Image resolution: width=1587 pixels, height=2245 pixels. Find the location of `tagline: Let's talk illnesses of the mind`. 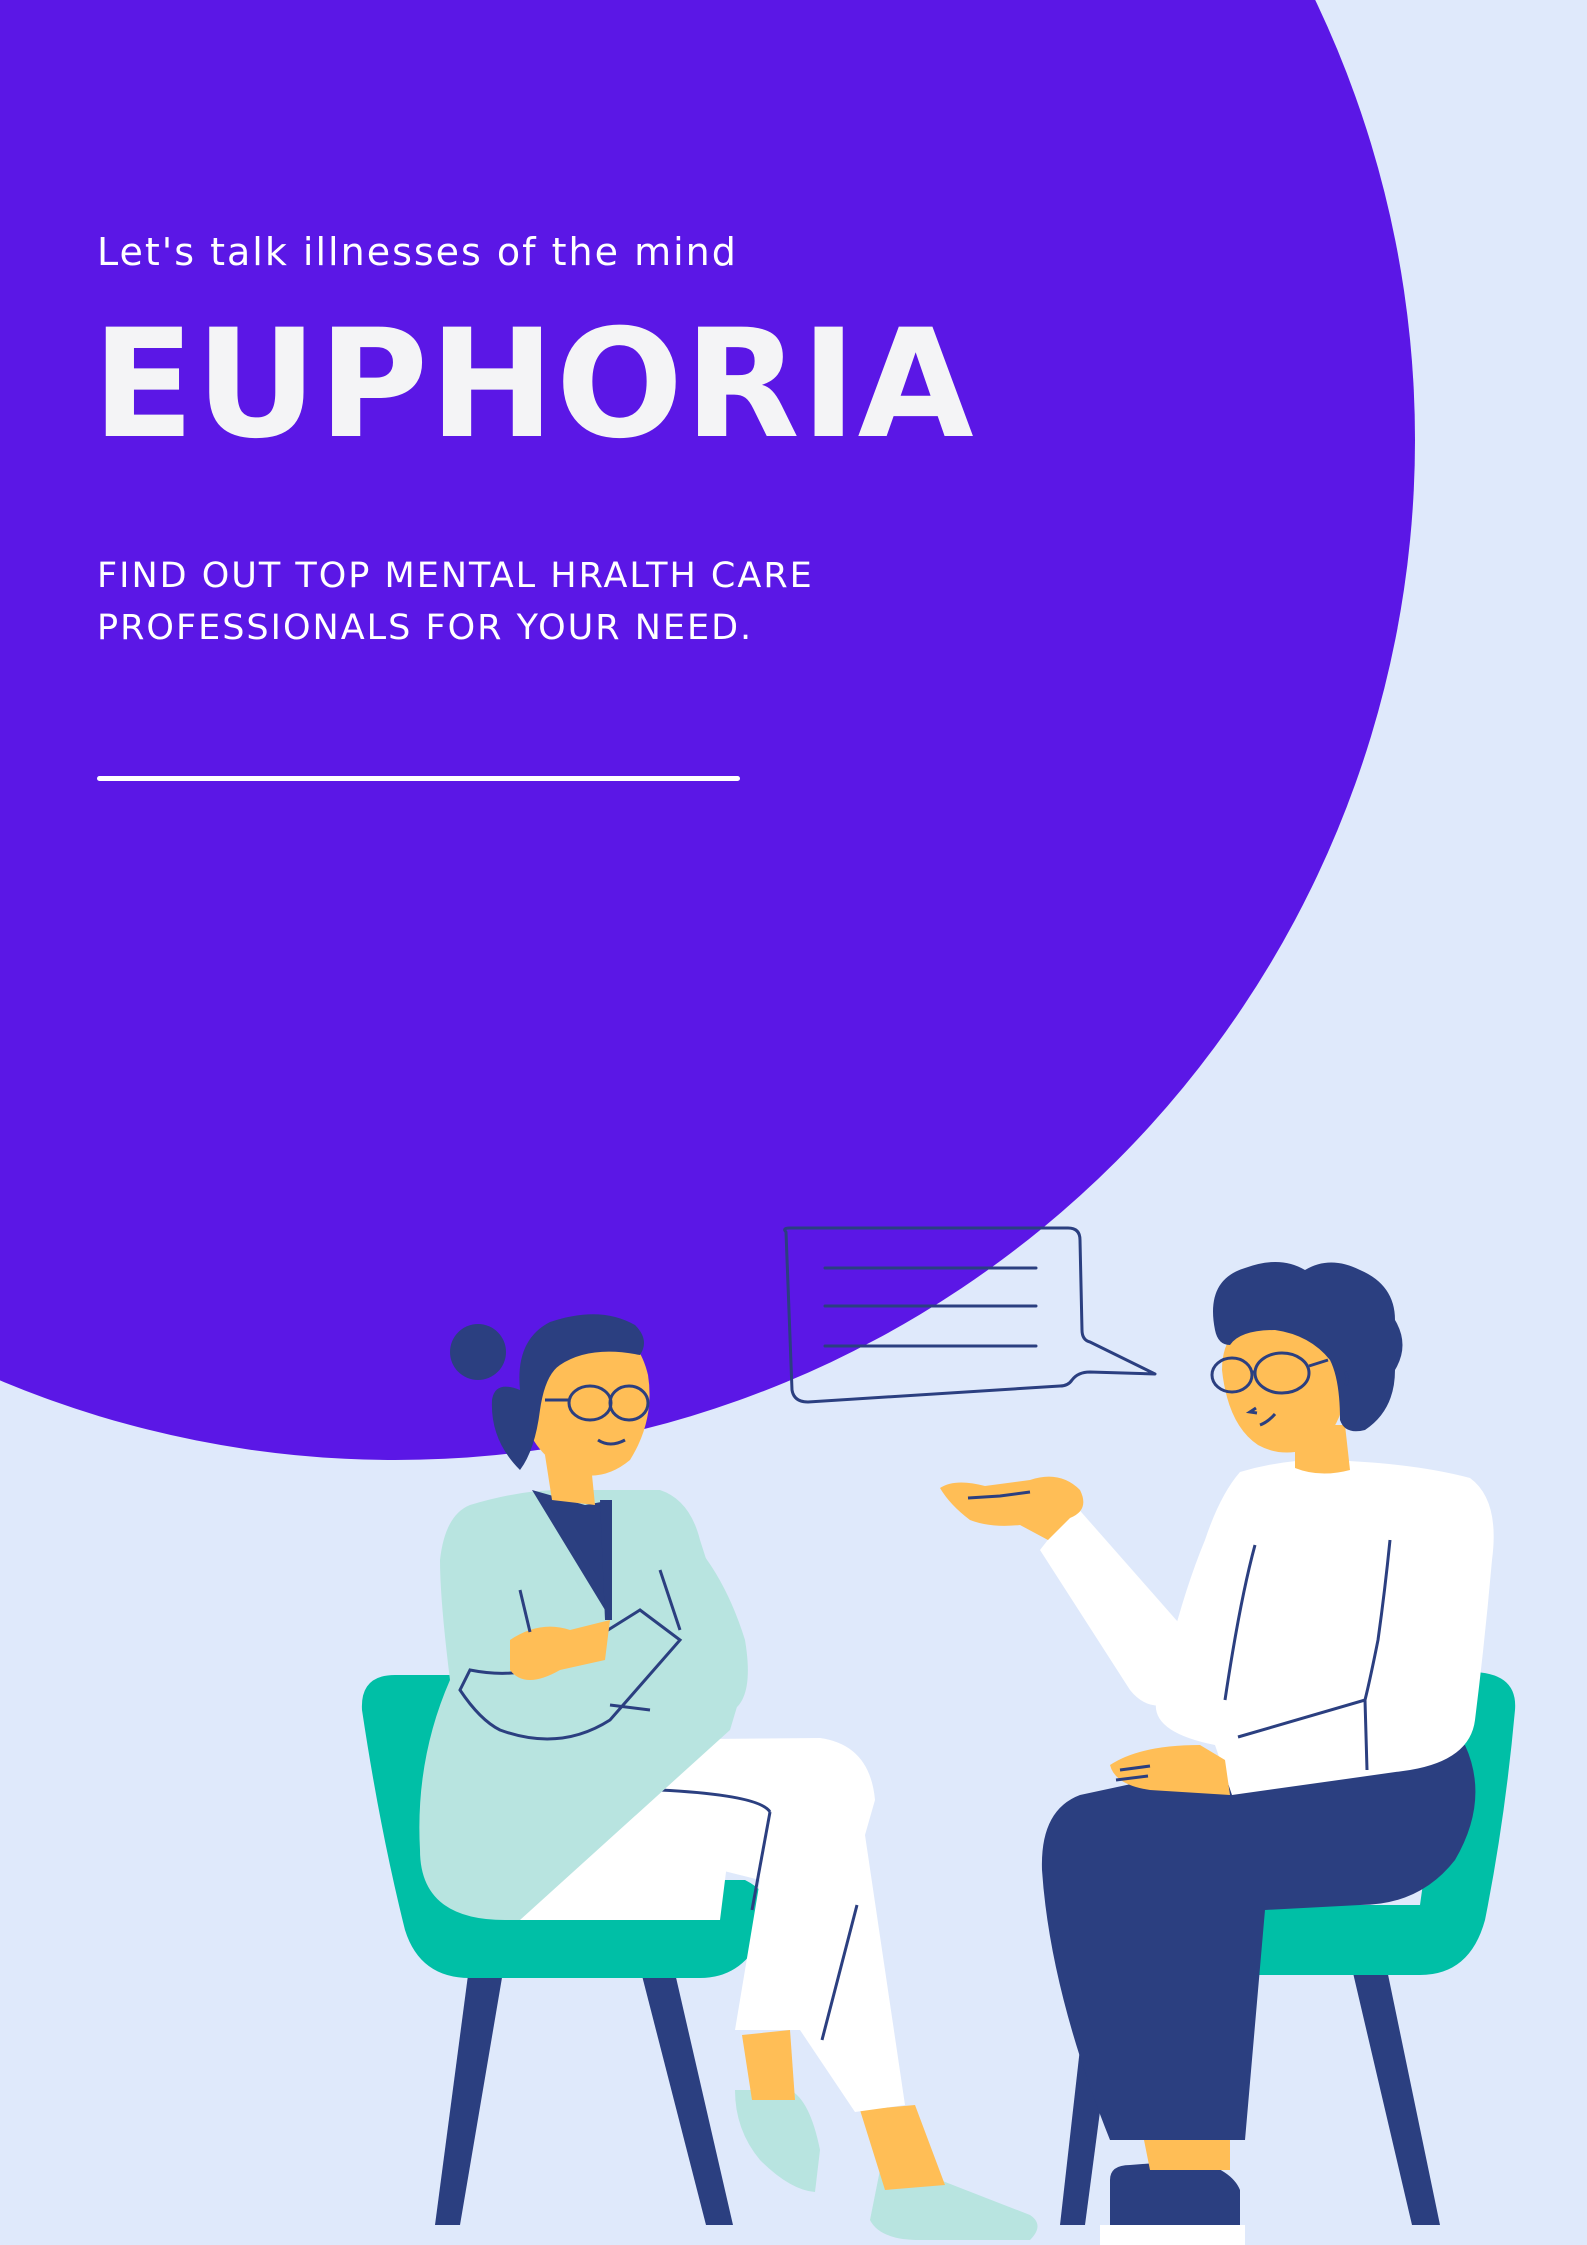

tagline: Let's talk illnesses of the mind is located at coordinates (417, 252).